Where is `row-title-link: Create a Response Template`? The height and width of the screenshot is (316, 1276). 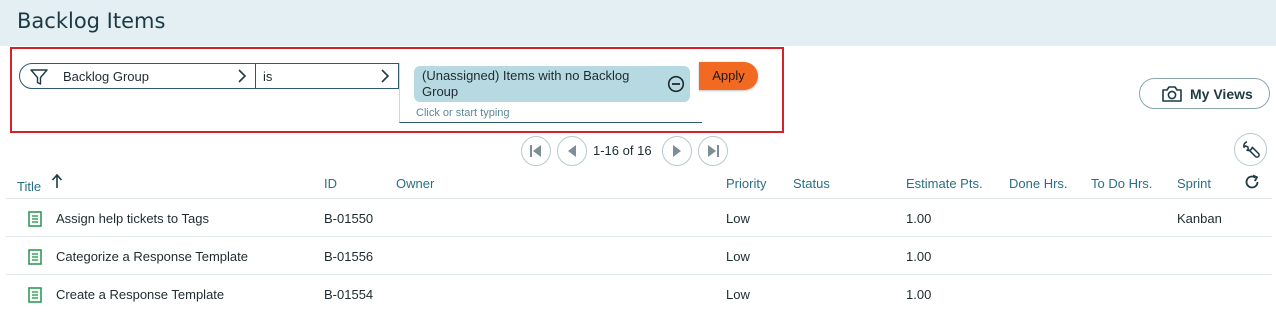 row-title-link: Create a Response Template is located at coordinates (140, 294).